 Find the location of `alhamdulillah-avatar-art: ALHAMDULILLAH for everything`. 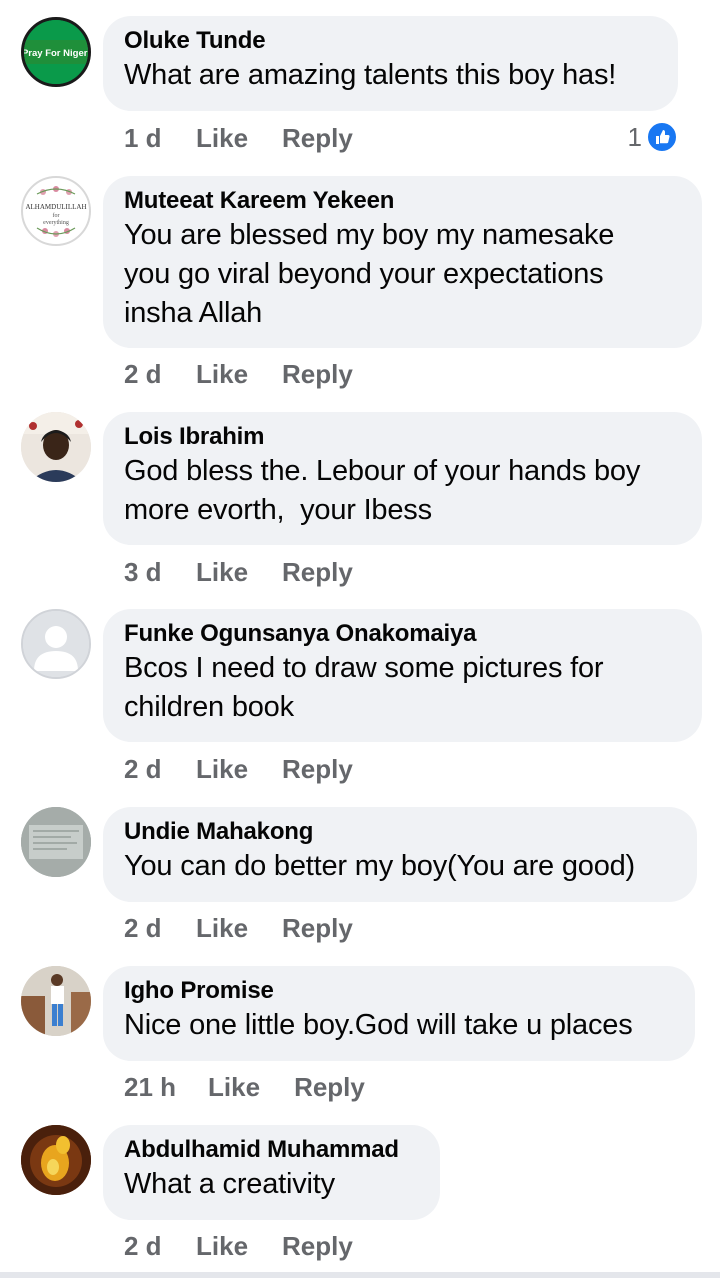

alhamdulillah-avatar-art: ALHAMDULILLAH for everything is located at coordinates (56, 211).